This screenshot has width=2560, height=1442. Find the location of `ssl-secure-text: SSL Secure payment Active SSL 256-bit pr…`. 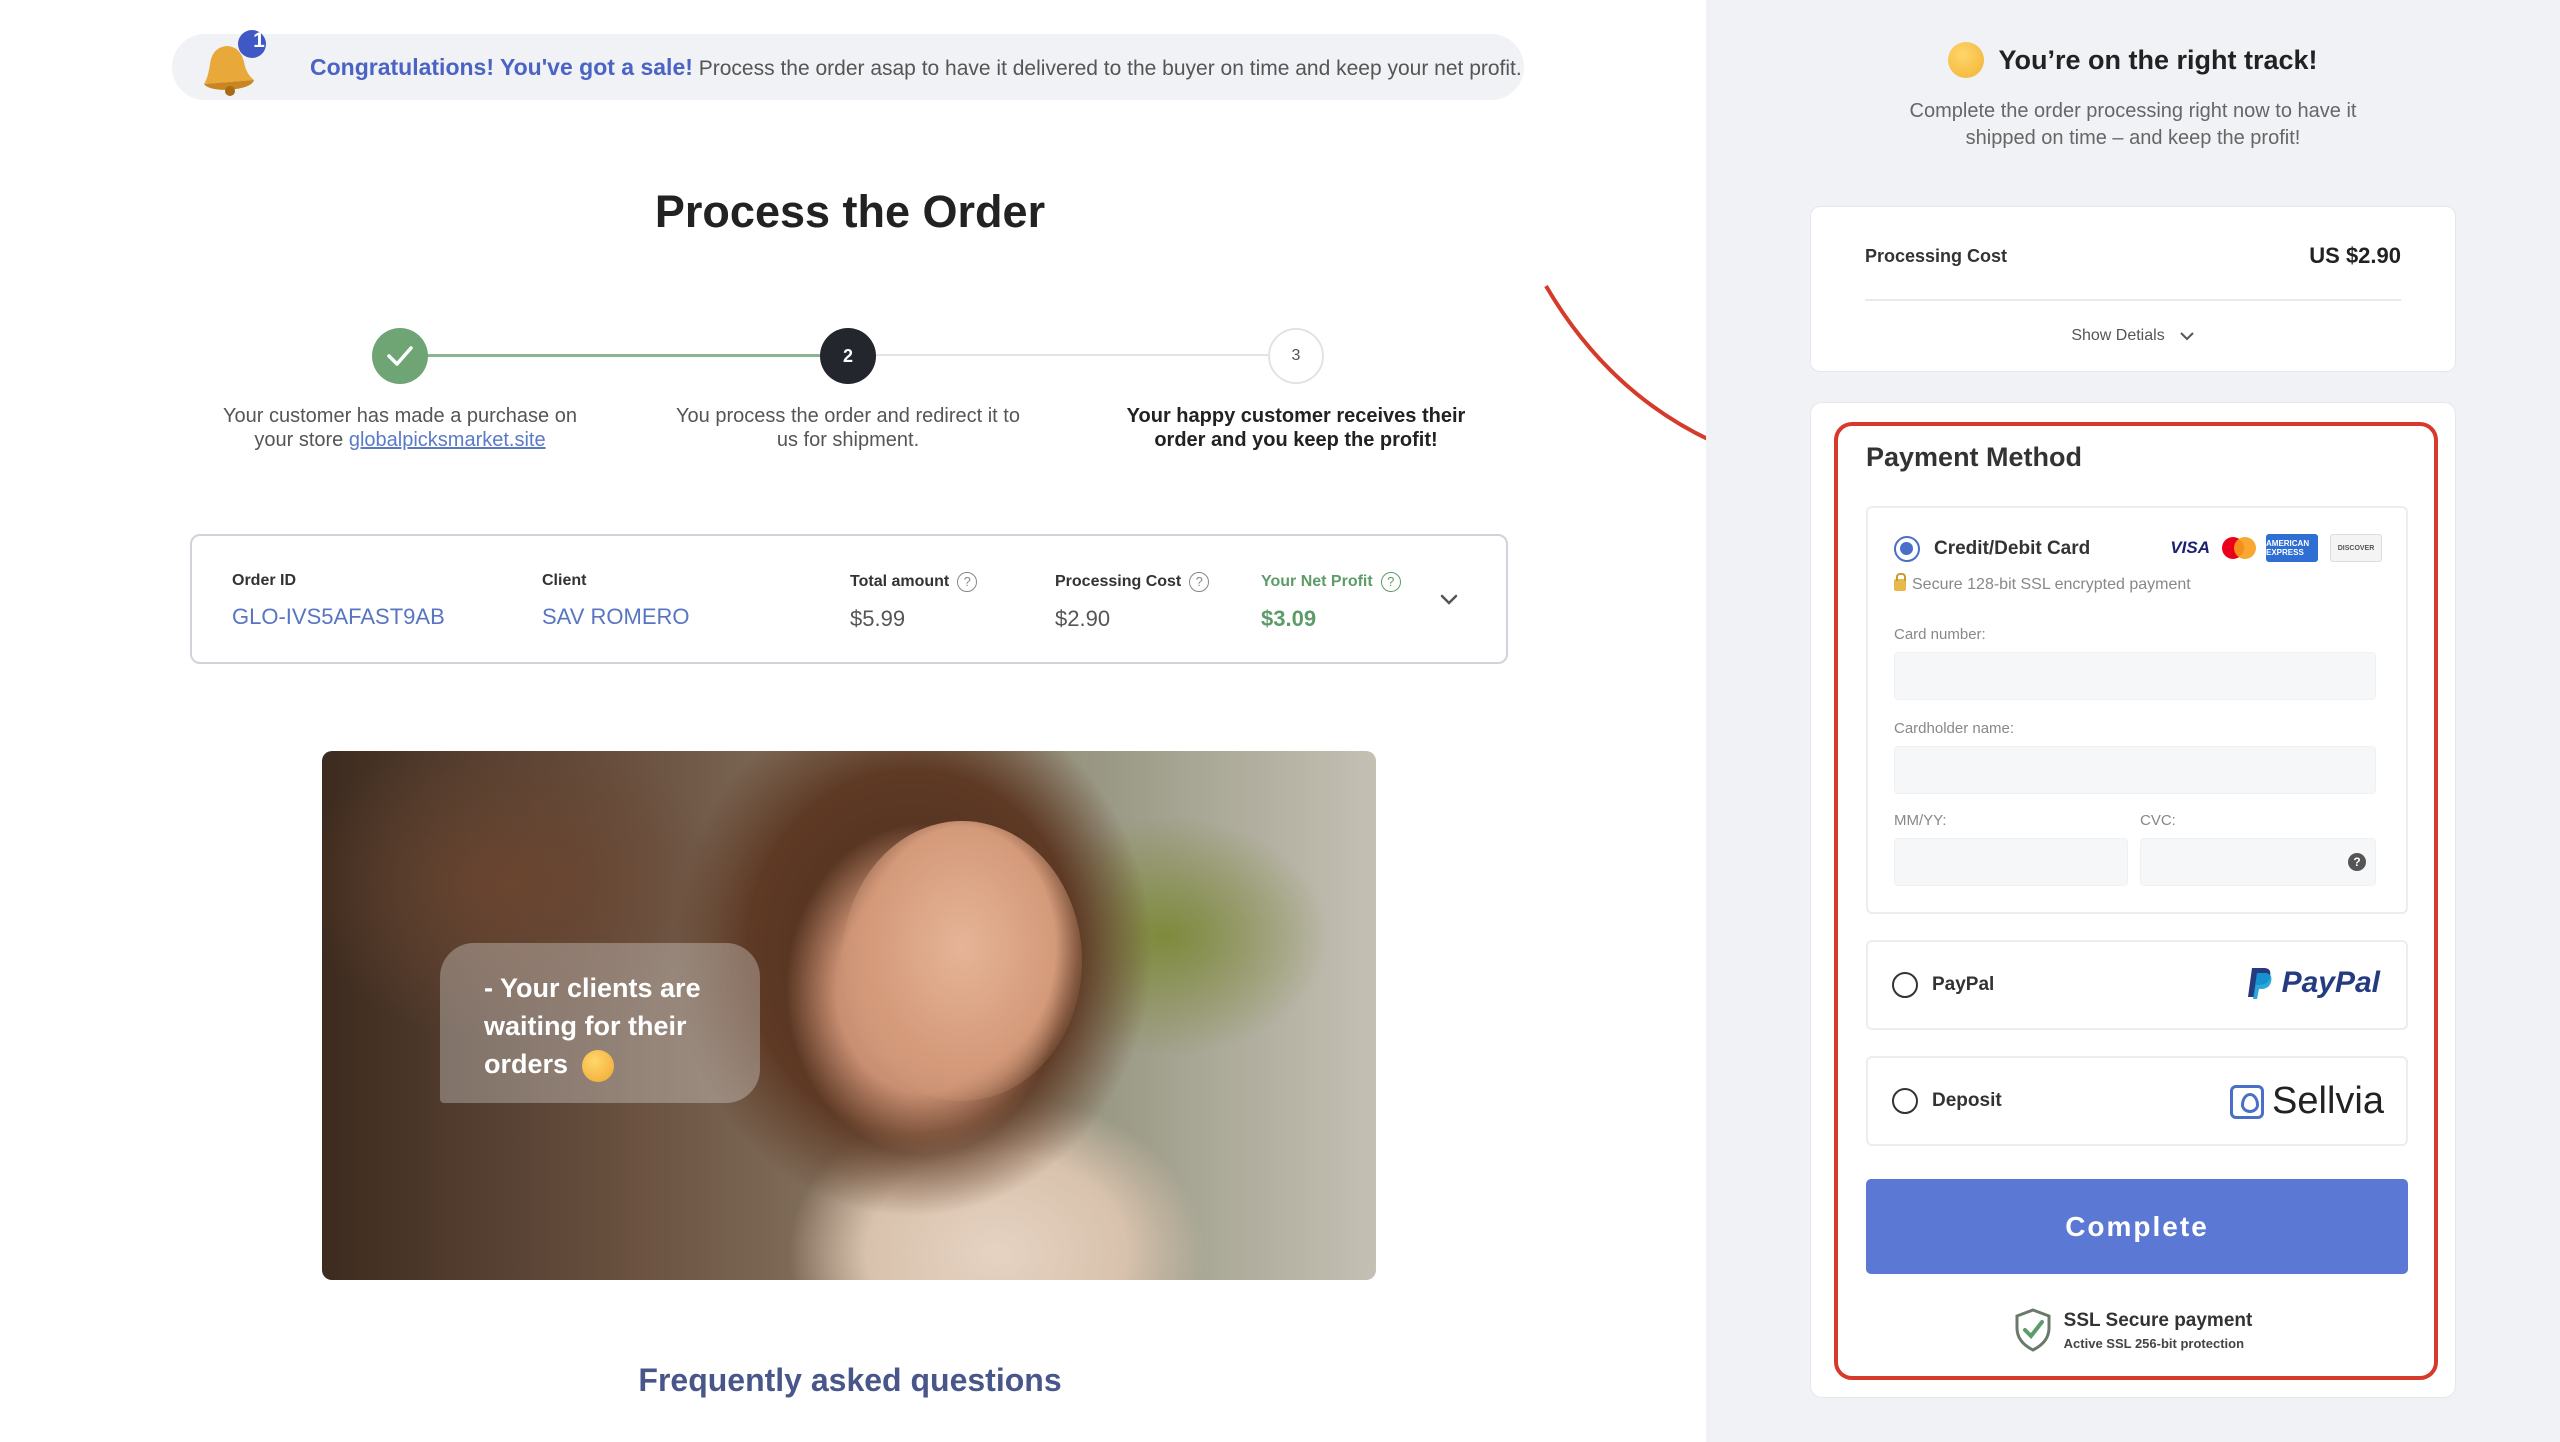

ssl-secure-text: SSL Secure payment Active SSL 256-bit pr… is located at coordinates (2158, 1330).